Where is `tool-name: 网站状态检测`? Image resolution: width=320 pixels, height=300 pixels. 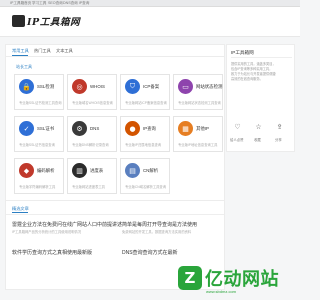
tool-name: 网站状态检测 is located at coordinates (209, 86).